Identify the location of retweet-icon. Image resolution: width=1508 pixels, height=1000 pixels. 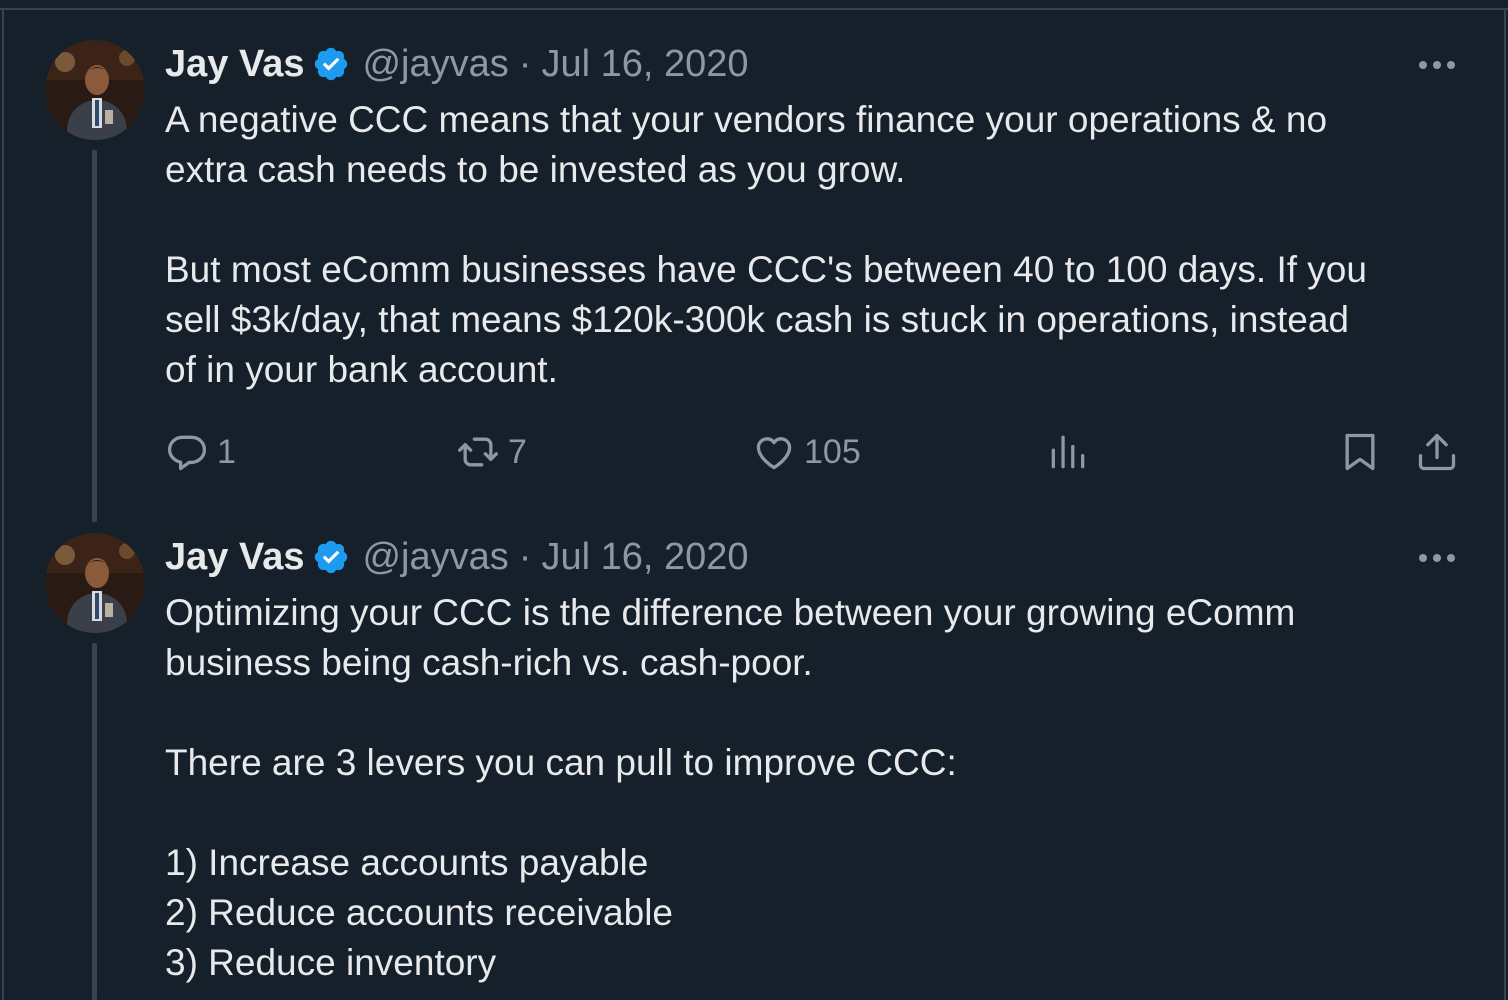
(478, 452).